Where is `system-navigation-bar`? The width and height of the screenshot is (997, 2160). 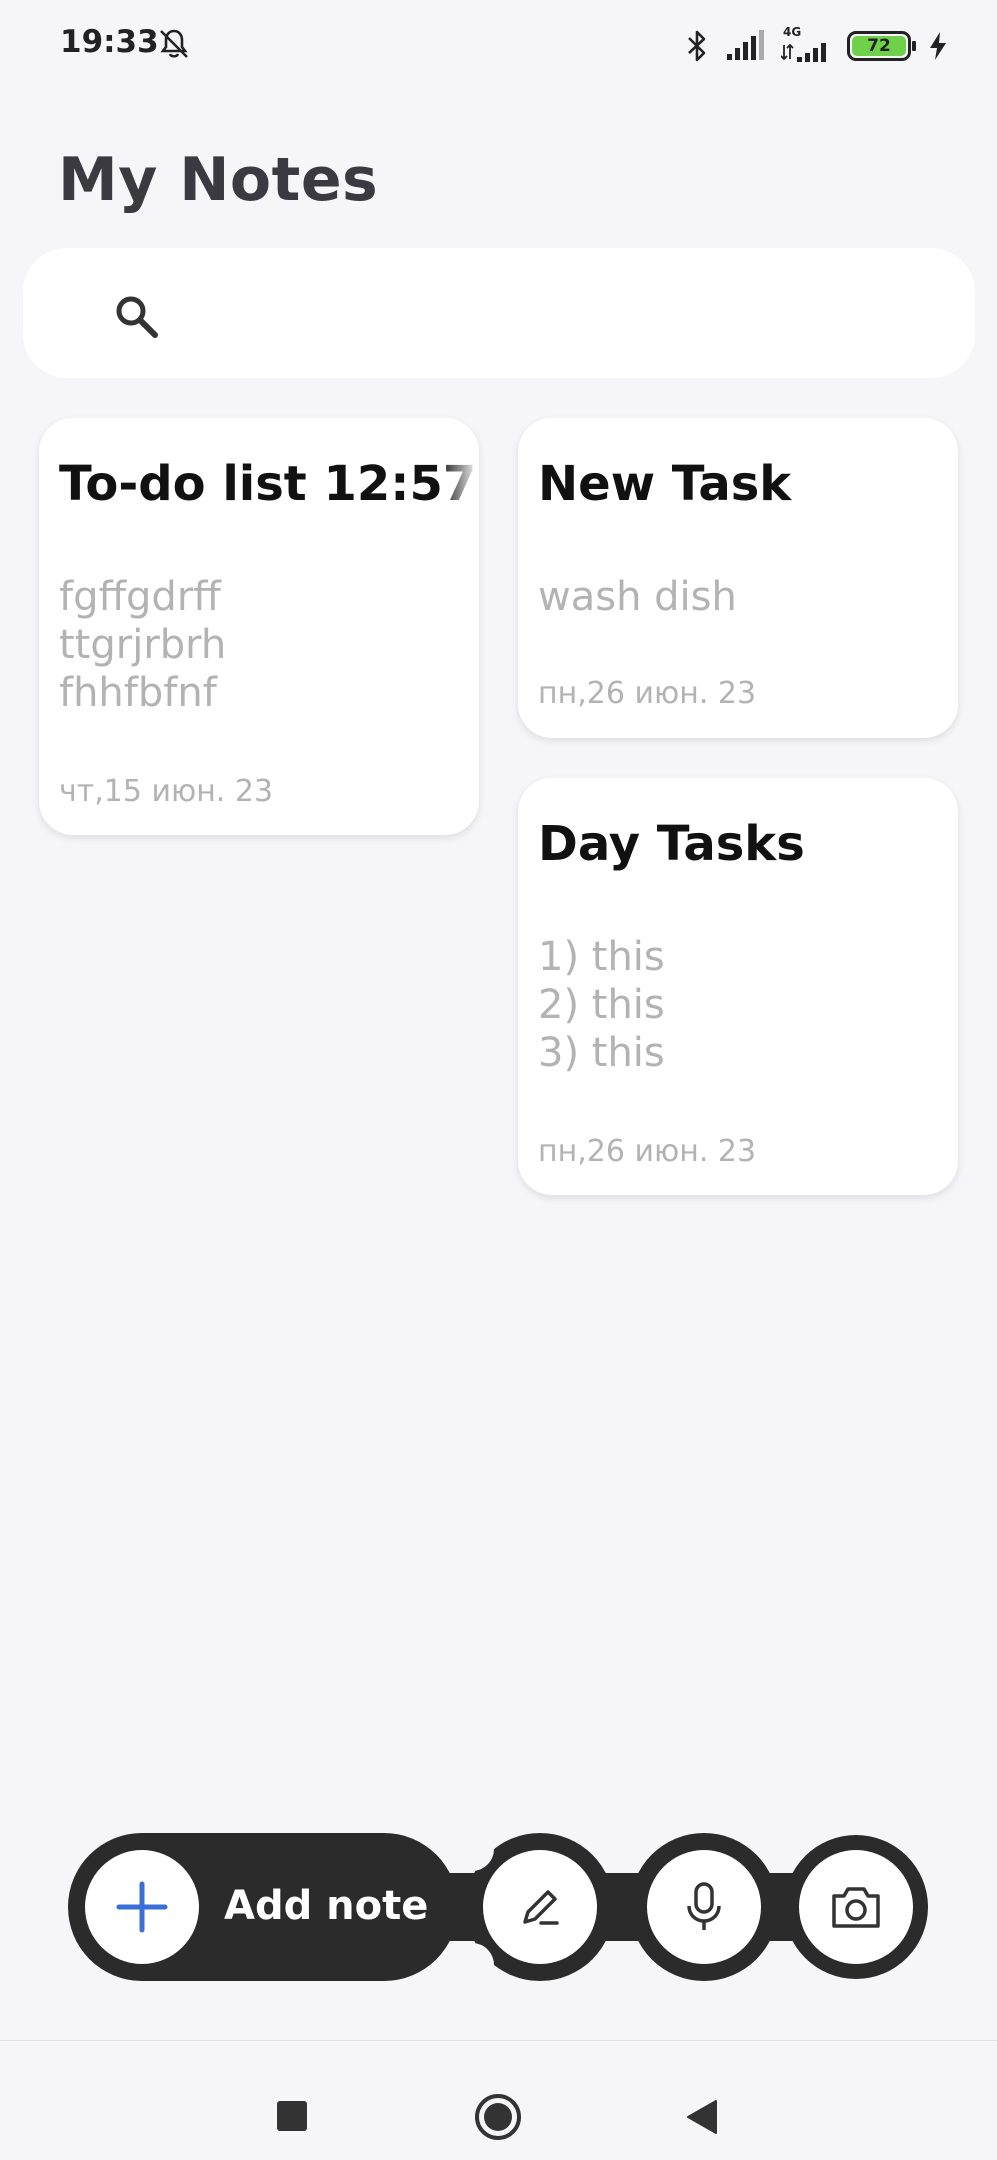 system-navigation-bar is located at coordinates (498, 2100).